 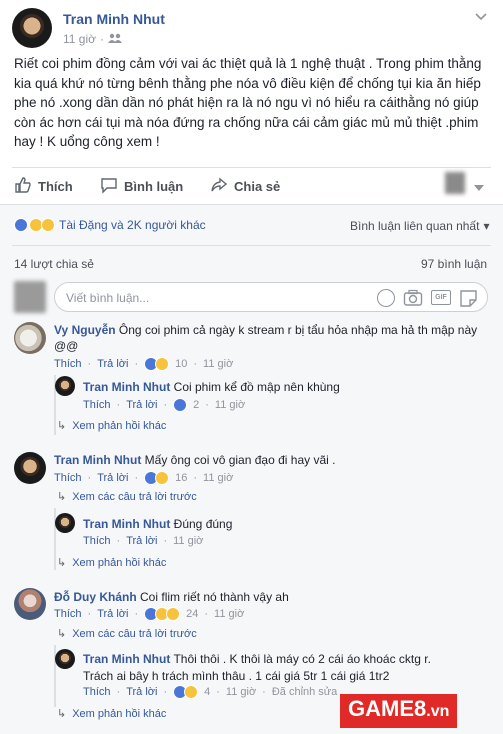 I want to click on comment-meta: Thích · Trả lời · 24 · 11 giờ, so click(x=149, y=614).